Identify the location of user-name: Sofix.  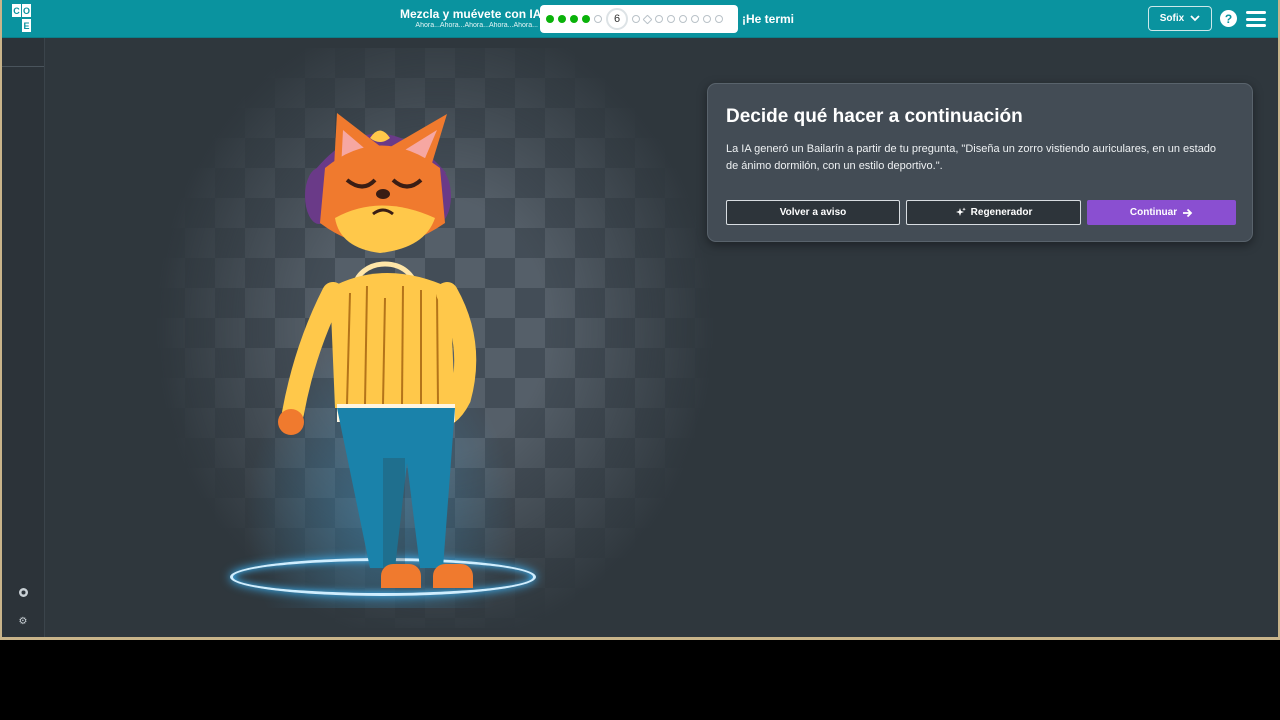
(1172, 18).